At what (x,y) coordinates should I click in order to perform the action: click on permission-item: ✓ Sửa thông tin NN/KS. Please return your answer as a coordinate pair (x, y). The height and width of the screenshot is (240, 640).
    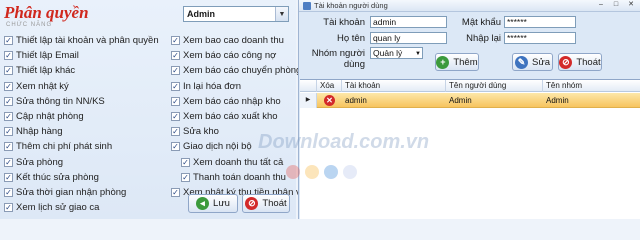
    Looking at the image, I should click on (54, 101).